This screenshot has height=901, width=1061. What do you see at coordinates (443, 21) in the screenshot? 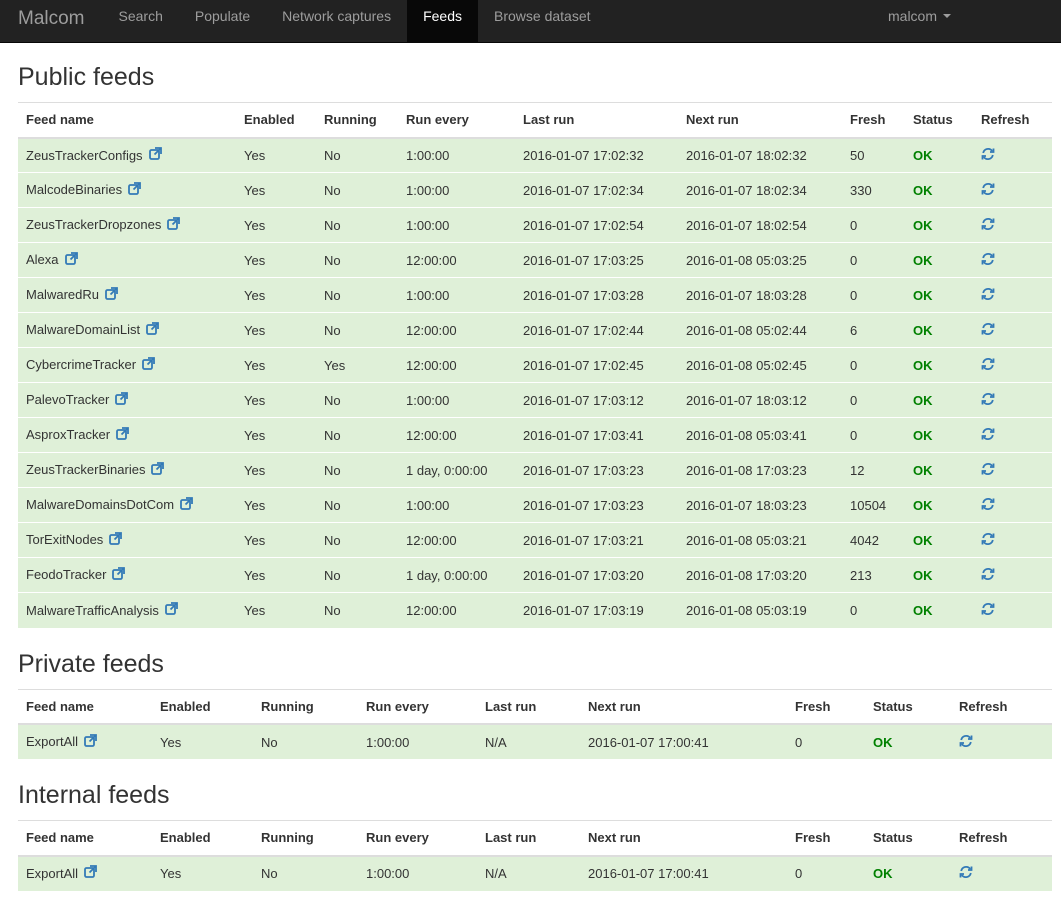
I see `nav-item-feeds: Feeds` at bounding box center [443, 21].